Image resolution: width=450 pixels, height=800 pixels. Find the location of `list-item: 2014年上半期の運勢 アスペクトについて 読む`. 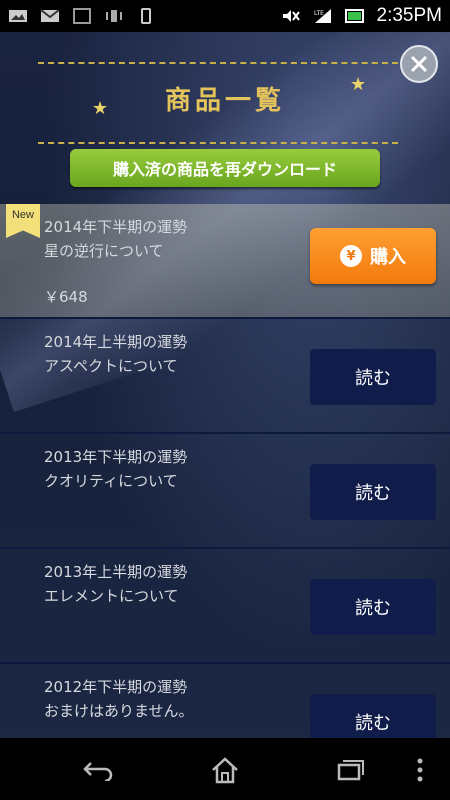

list-item: 2014年上半期の運勢 アスペクトについて 読む is located at coordinates (225, 376).